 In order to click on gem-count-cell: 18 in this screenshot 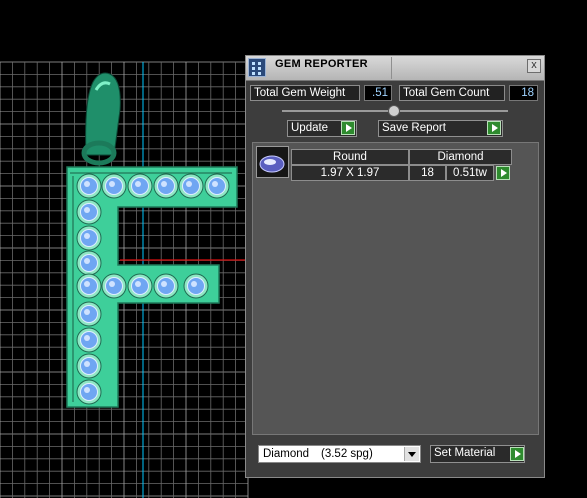, I will do `click(427, 173)`.